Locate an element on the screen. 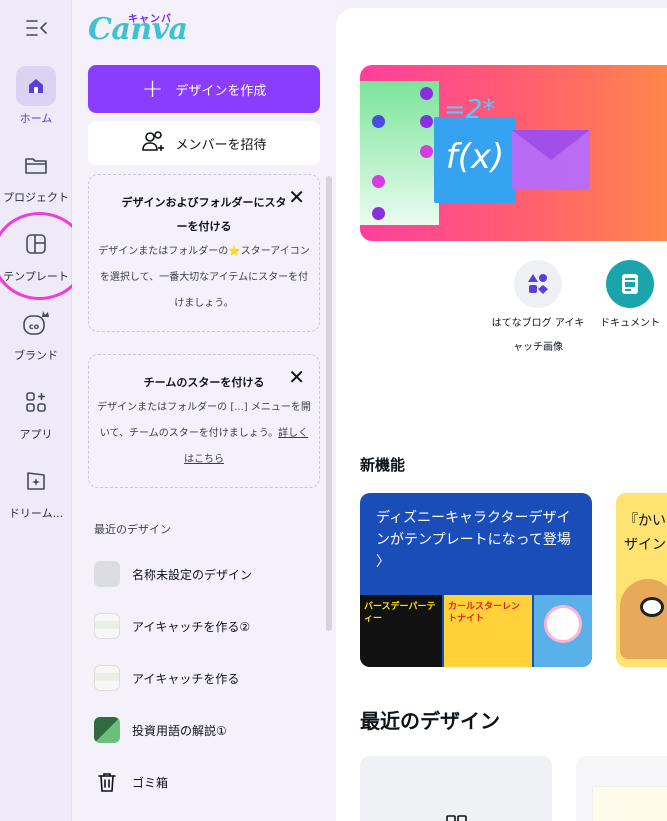  hero-banner: =2* f(x) is located at coordinates (513, 153).